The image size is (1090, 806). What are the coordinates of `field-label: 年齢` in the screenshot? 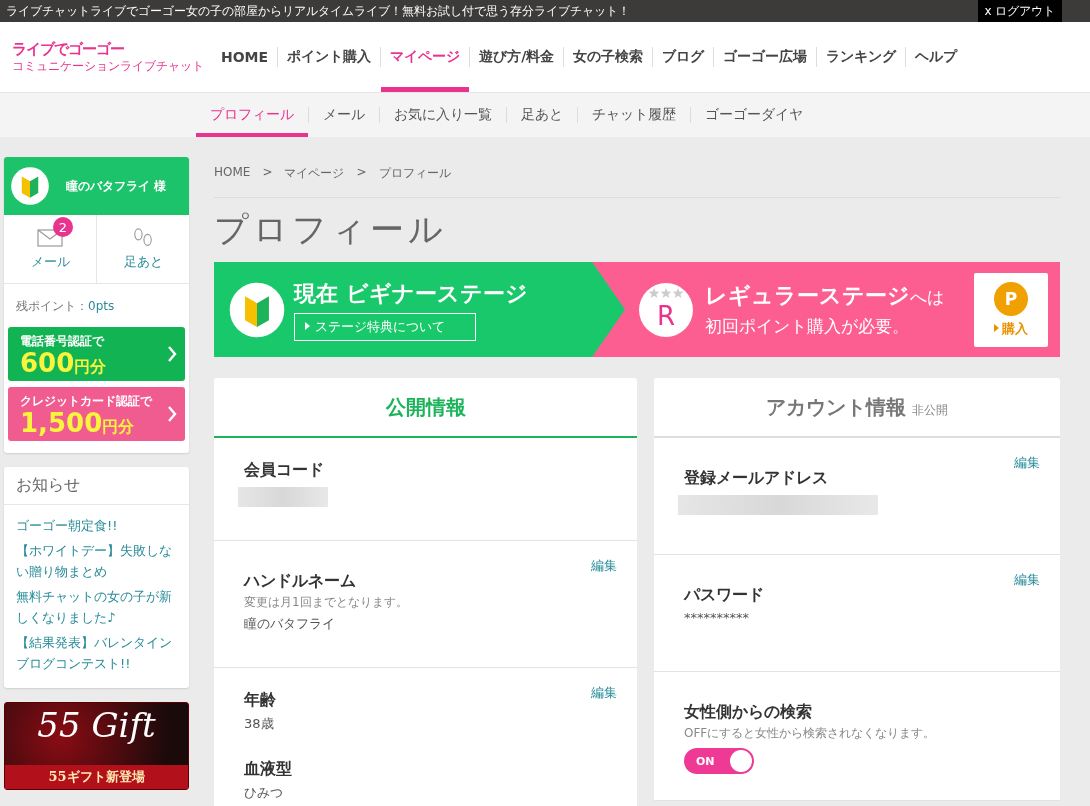 It's located at (260, 700).